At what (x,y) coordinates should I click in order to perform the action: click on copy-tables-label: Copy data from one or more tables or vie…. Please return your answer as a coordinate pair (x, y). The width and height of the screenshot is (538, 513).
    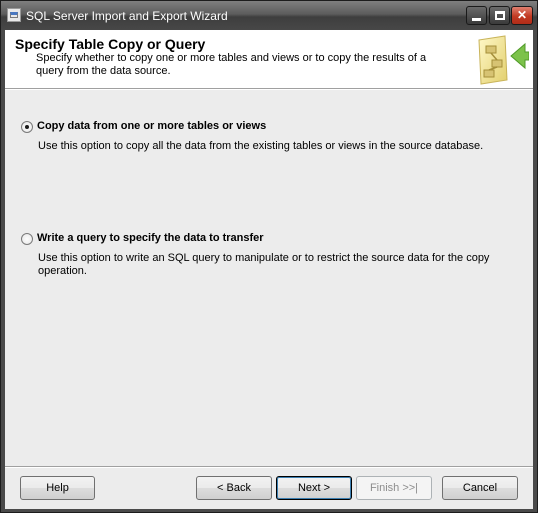
    Looking at the image, I should click on (151, 126).